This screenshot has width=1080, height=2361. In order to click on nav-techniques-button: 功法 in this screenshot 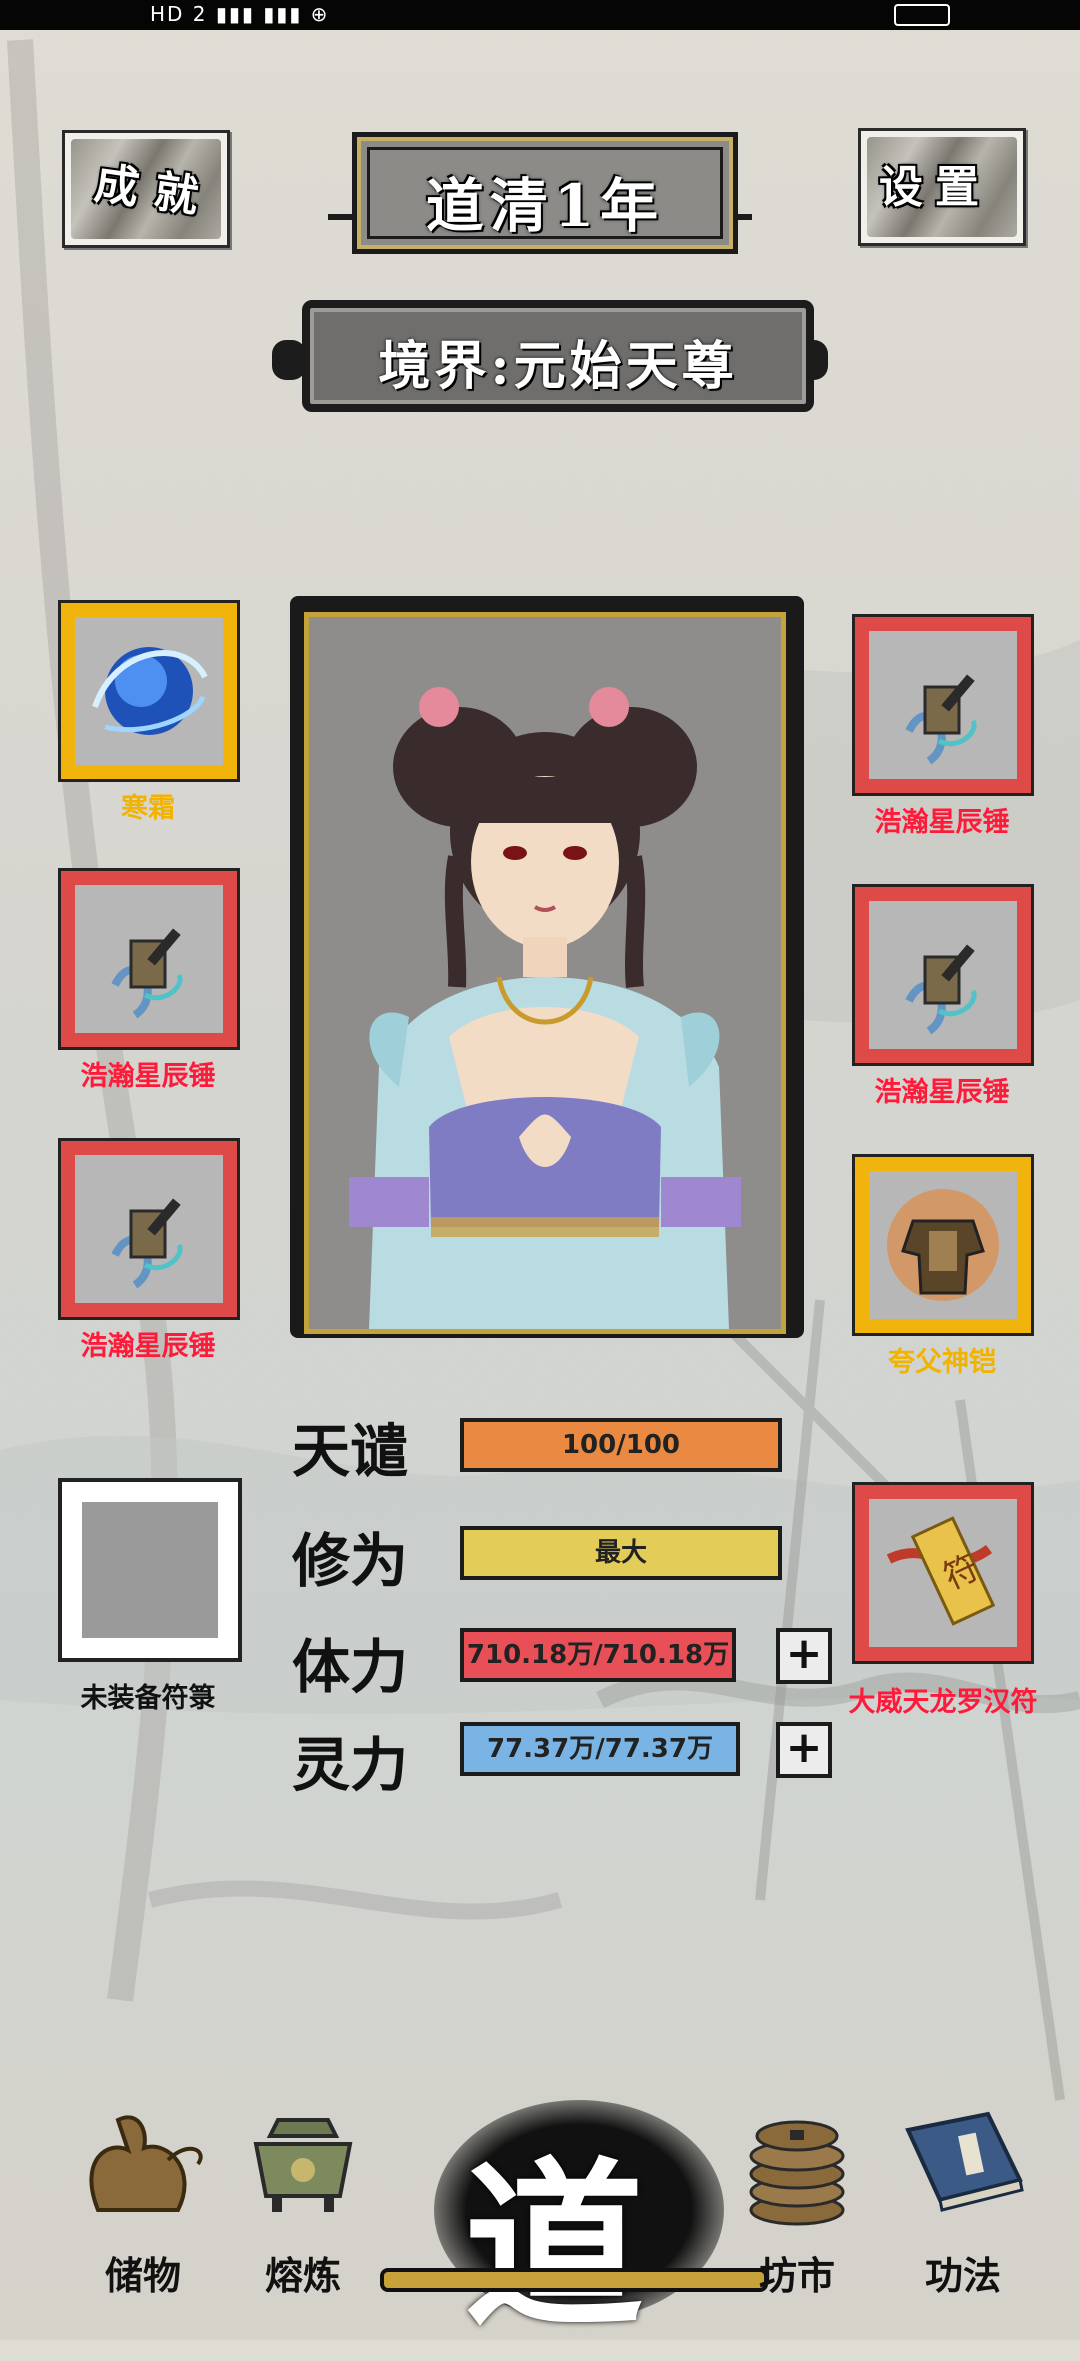, I will do `click(963, 2200)`.